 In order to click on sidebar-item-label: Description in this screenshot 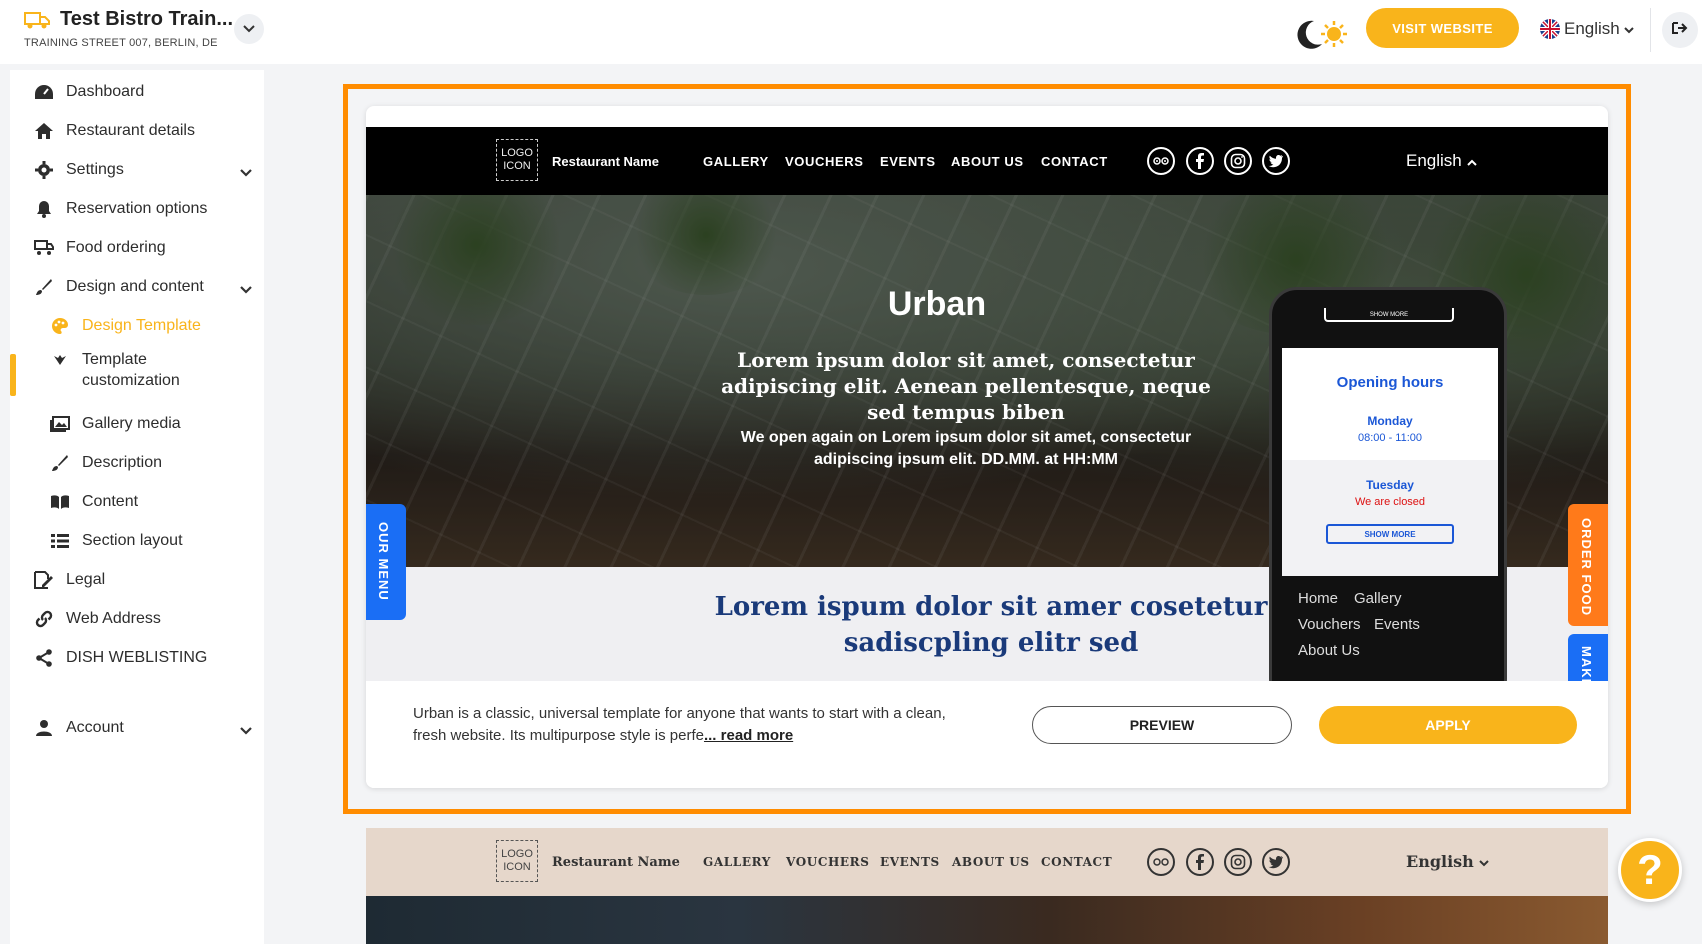, I will do `click(122, 462)`.